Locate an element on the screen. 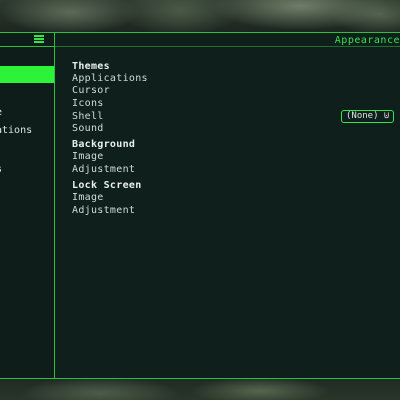 This screenshot has width=400, height=400. sidebar-divider is located at coordinates (27, 46).